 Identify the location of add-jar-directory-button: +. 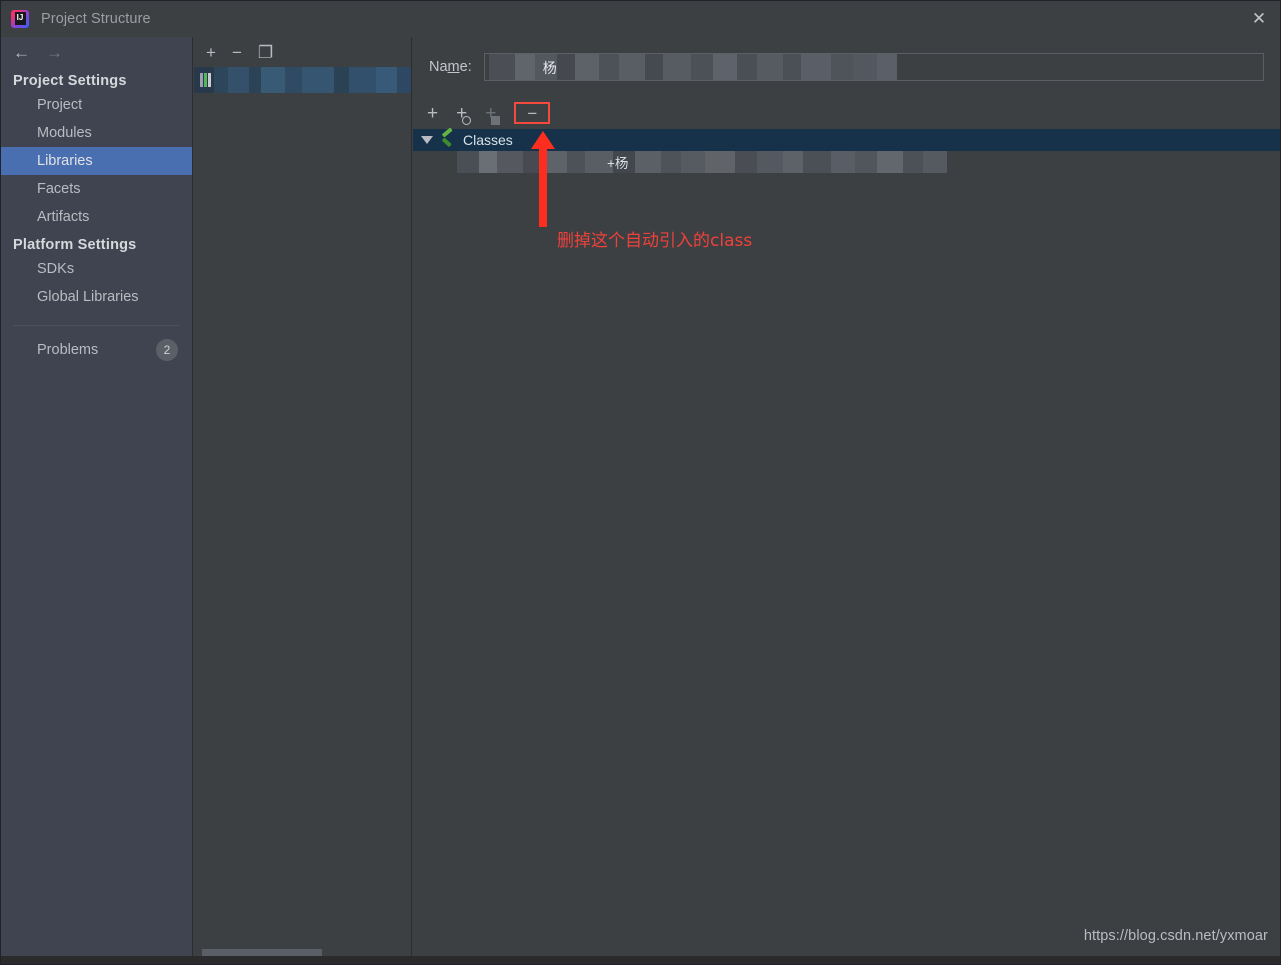
(464, 114).